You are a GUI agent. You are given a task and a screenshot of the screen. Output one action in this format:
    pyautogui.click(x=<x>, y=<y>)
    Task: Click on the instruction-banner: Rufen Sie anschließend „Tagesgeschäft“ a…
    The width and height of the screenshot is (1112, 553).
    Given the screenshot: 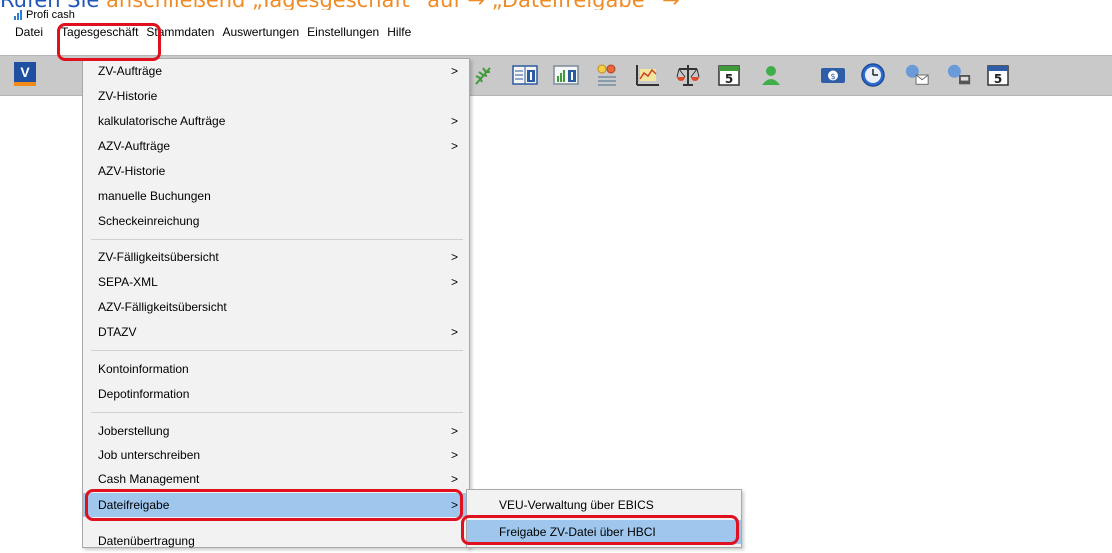 What is the action you would take?
    pyautogui.click(x=556, y=5)
    